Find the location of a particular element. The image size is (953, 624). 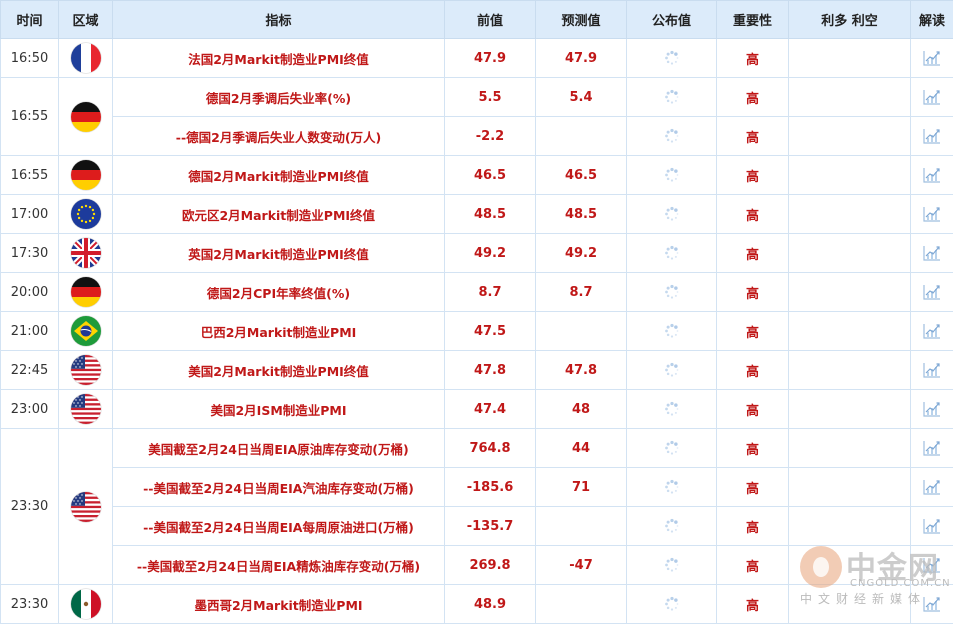

indicator-link: --德国2月季调后失业人数变动(万人) is located at coordinates (279, 136).